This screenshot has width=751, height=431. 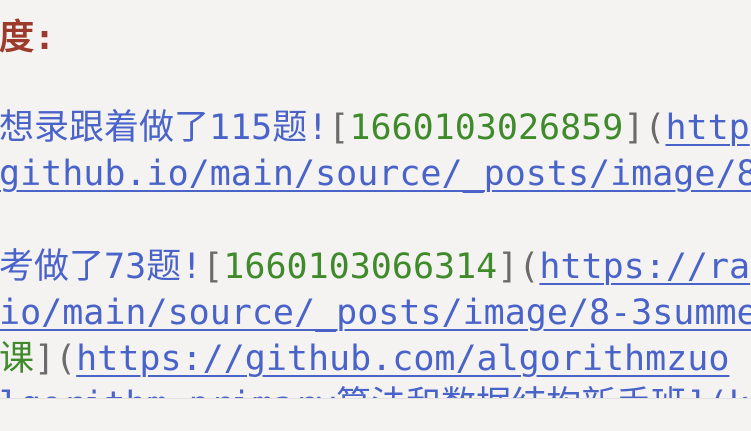 I want to click on image-link: https://ra, so click(x=644, y=267).